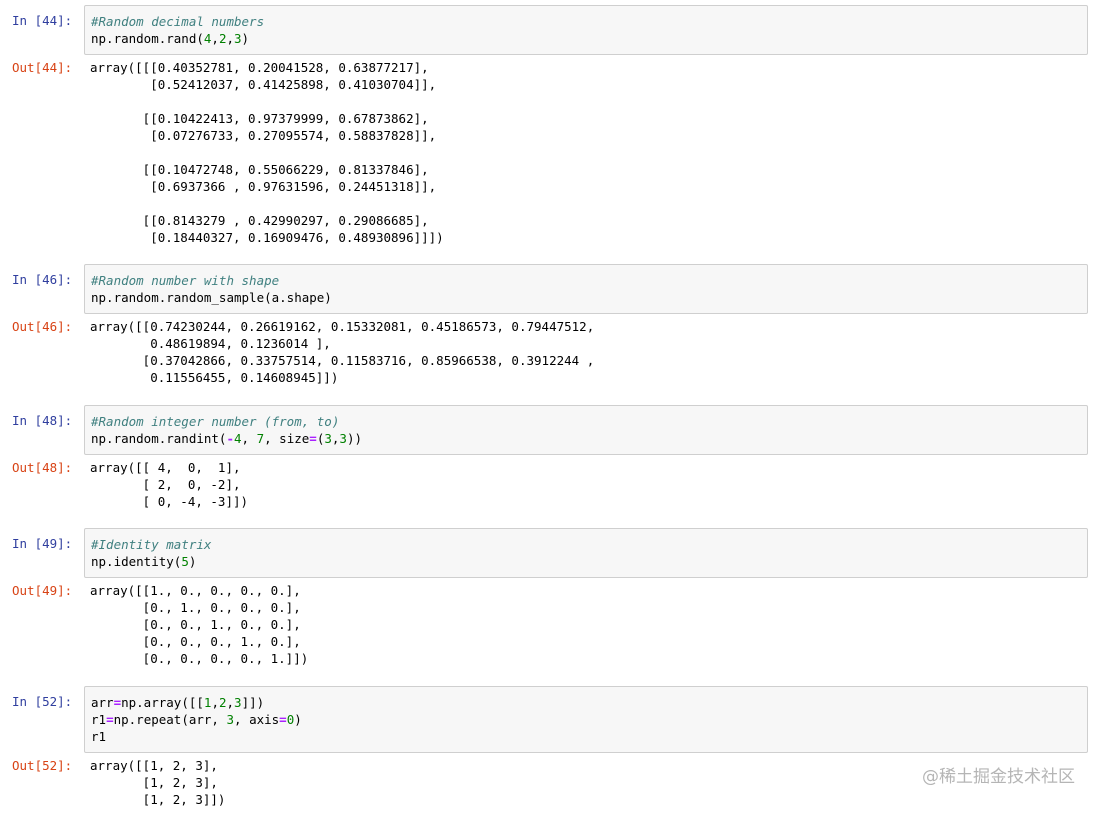 The image size is (1097, 813). Describe the element at coordinates (42, 20) in the screenshot. I see `in-prompt: In [44]:` at that location.